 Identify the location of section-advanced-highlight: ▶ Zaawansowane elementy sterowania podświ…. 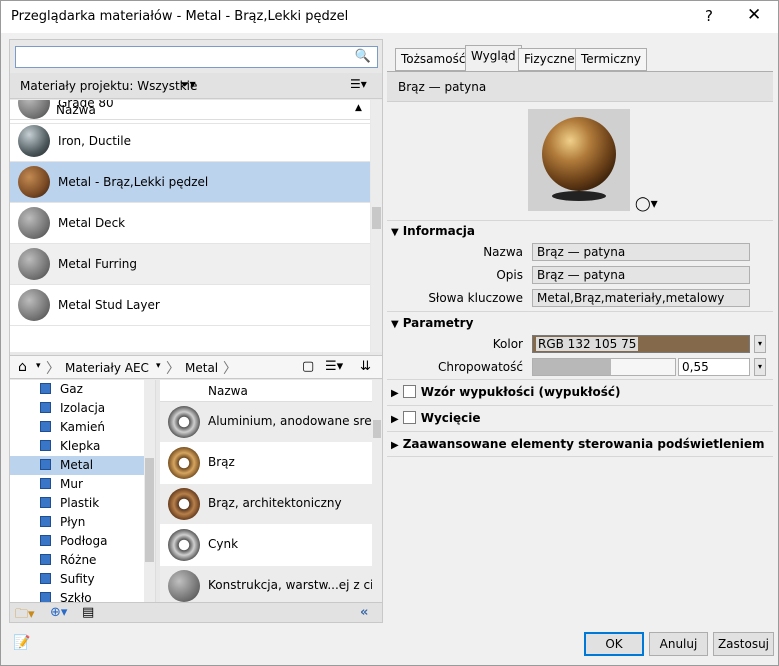
(578, 444).